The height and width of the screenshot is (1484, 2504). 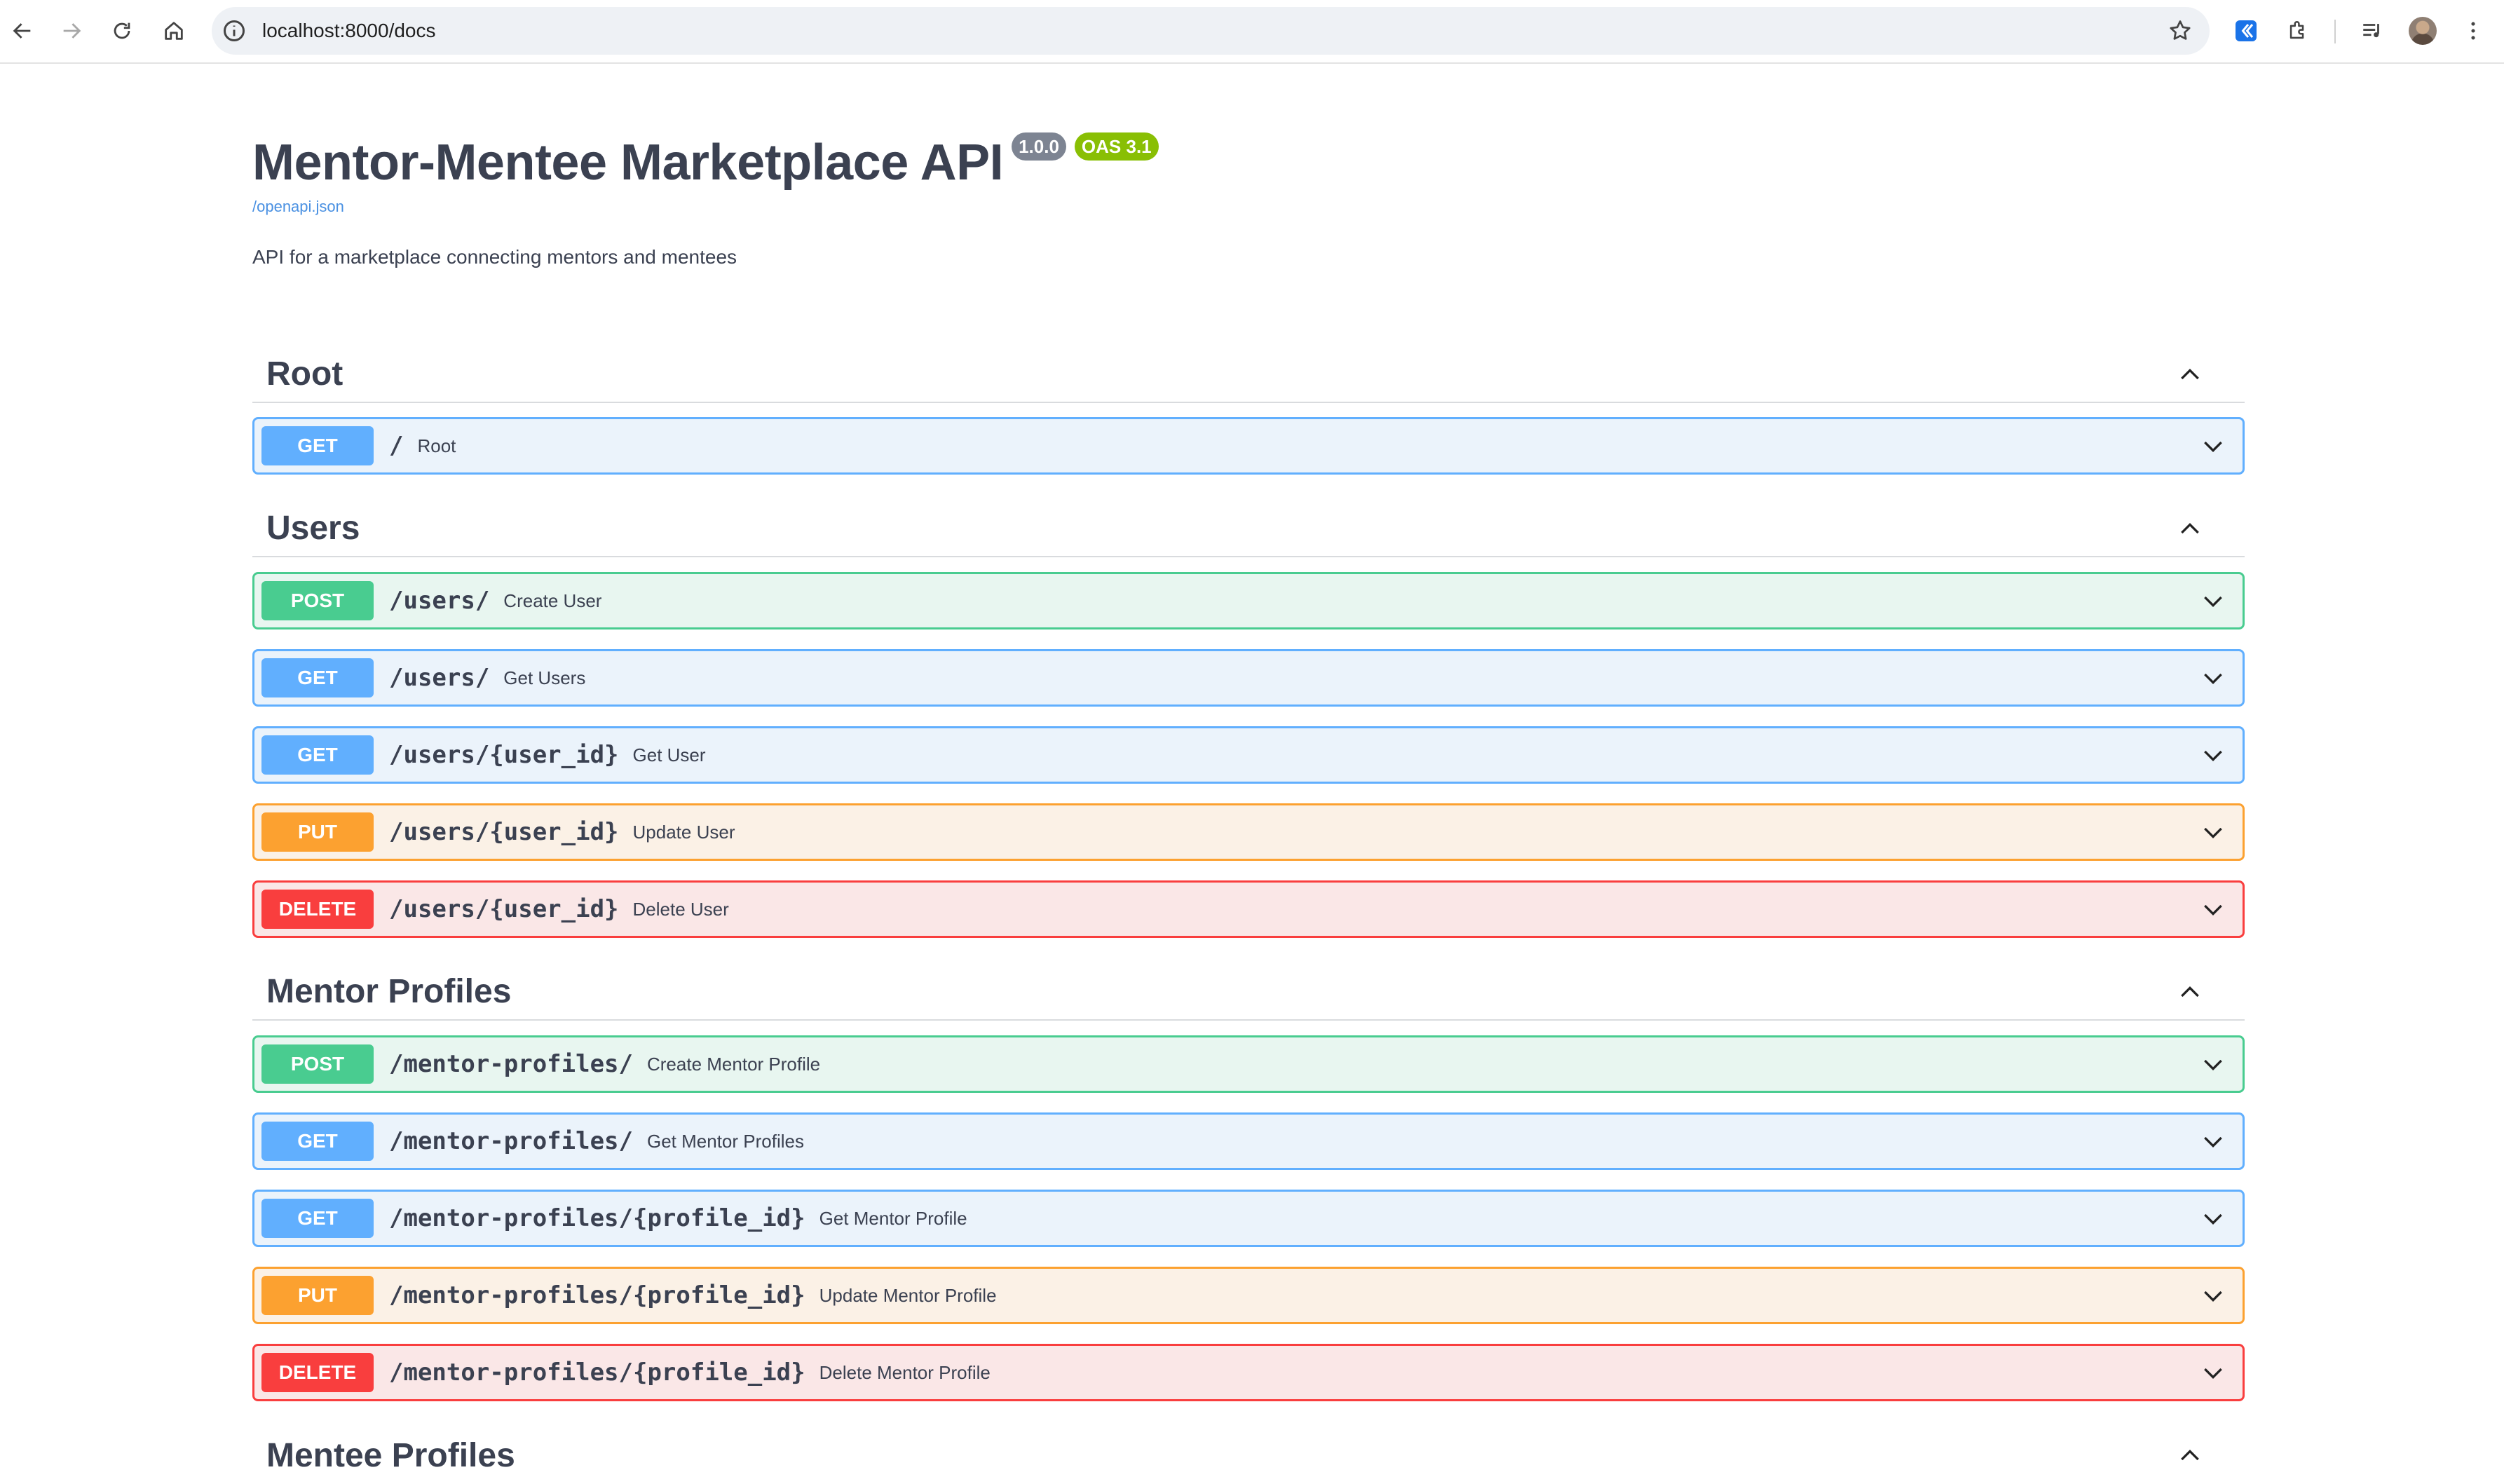 What do you see at coordinates (2335, 31) in the screenshot?
I see `toolbar-divider` at bounding box center [2335, 31].